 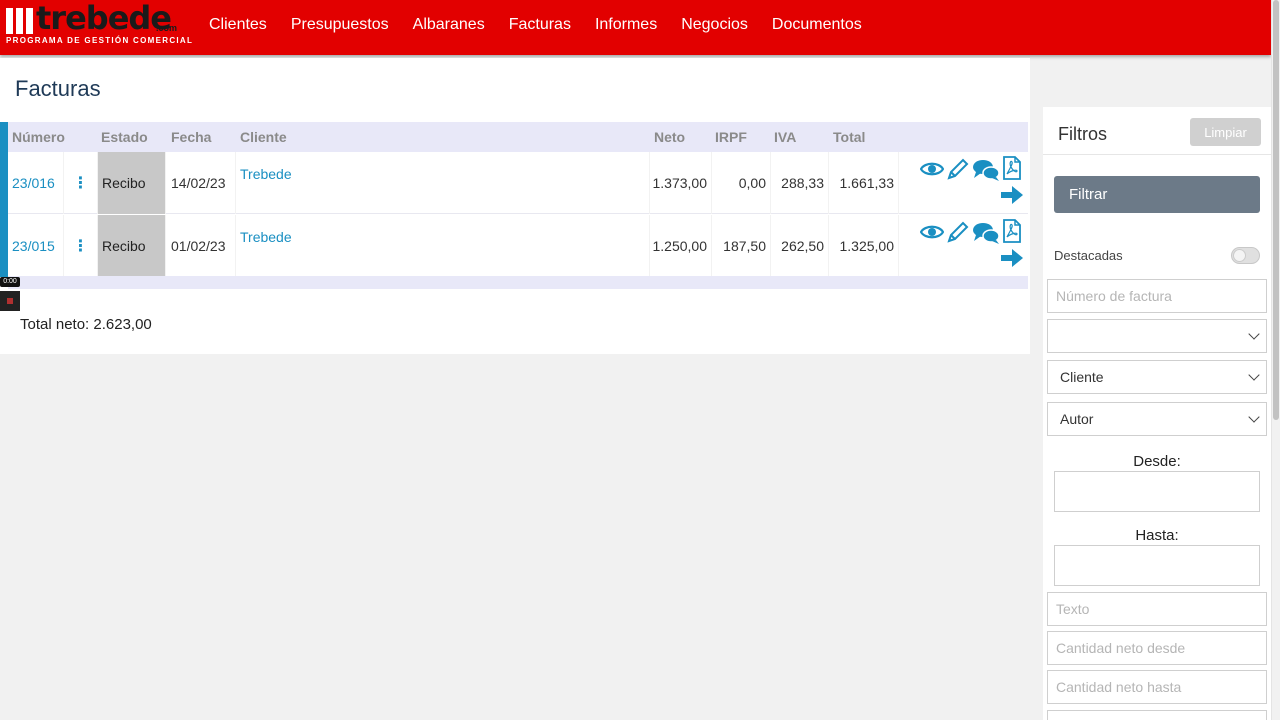 What do you see at coordinates (1077, 419) in the screenshot?
I see `author-select-value: Autor` at bounding box center [1077, 419].